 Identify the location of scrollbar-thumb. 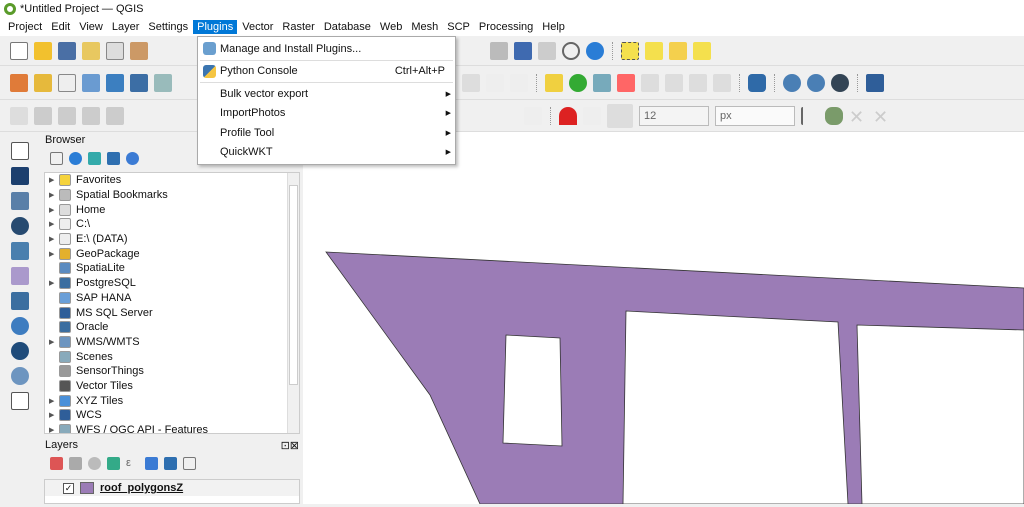
(293, 285).